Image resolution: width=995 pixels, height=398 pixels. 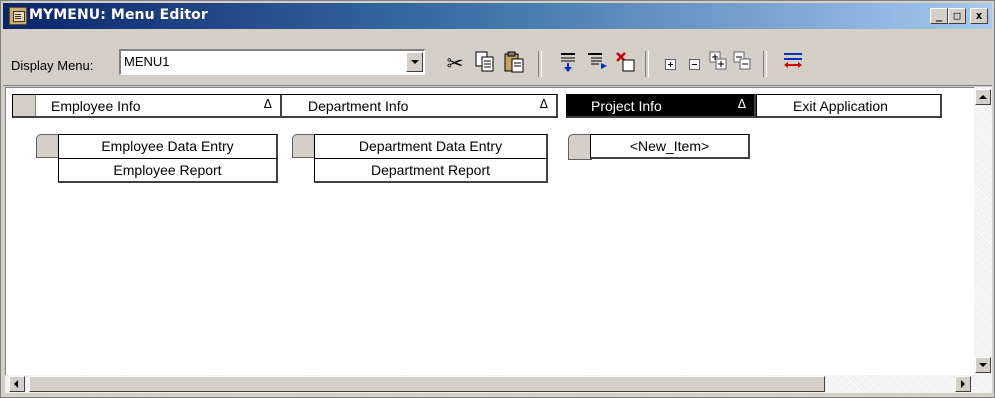 I want to click on display-menu-value: MENU1, so click(x=147, y=61).